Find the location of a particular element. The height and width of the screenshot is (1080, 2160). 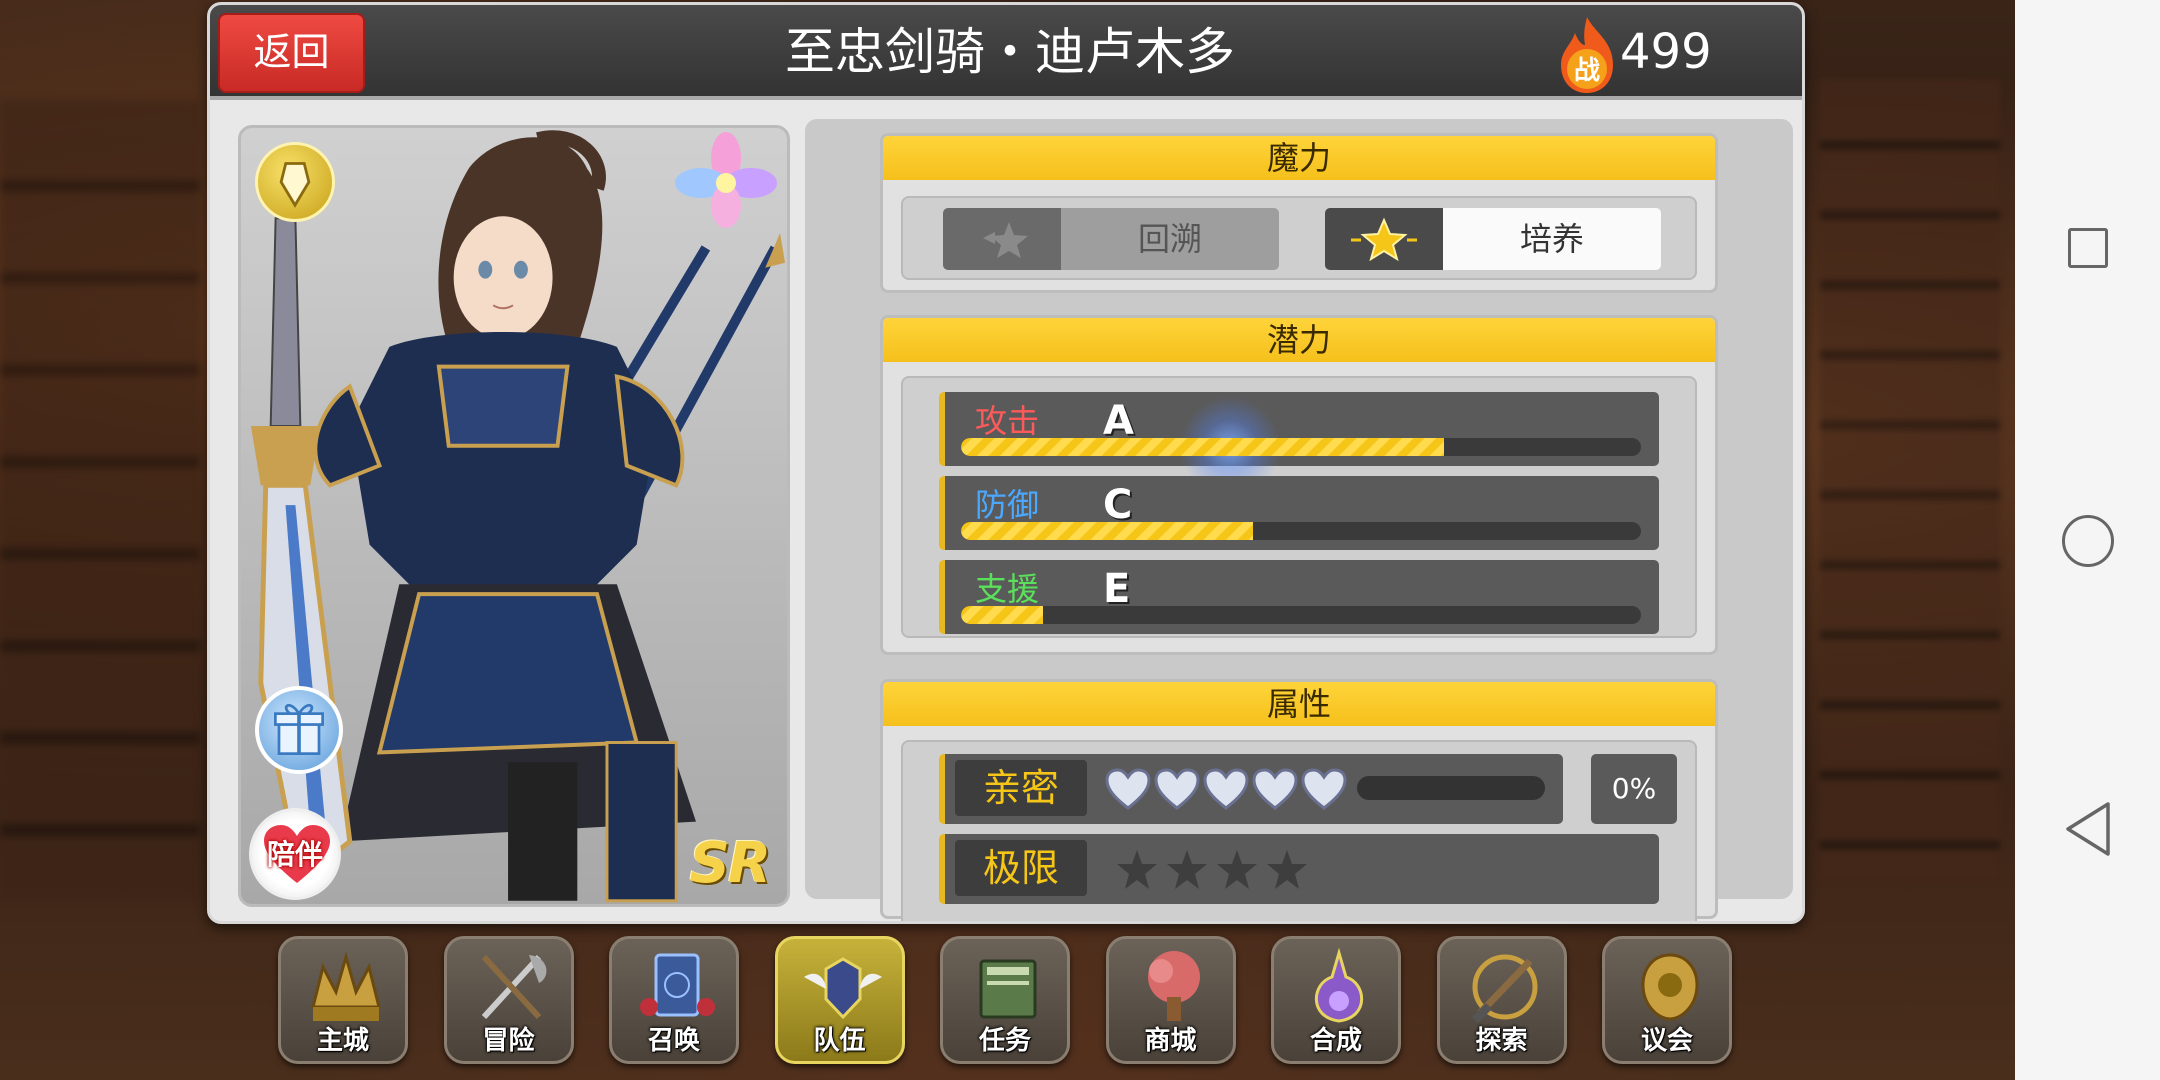

limit-row: 极限 is located at coordinates (1299, 869).